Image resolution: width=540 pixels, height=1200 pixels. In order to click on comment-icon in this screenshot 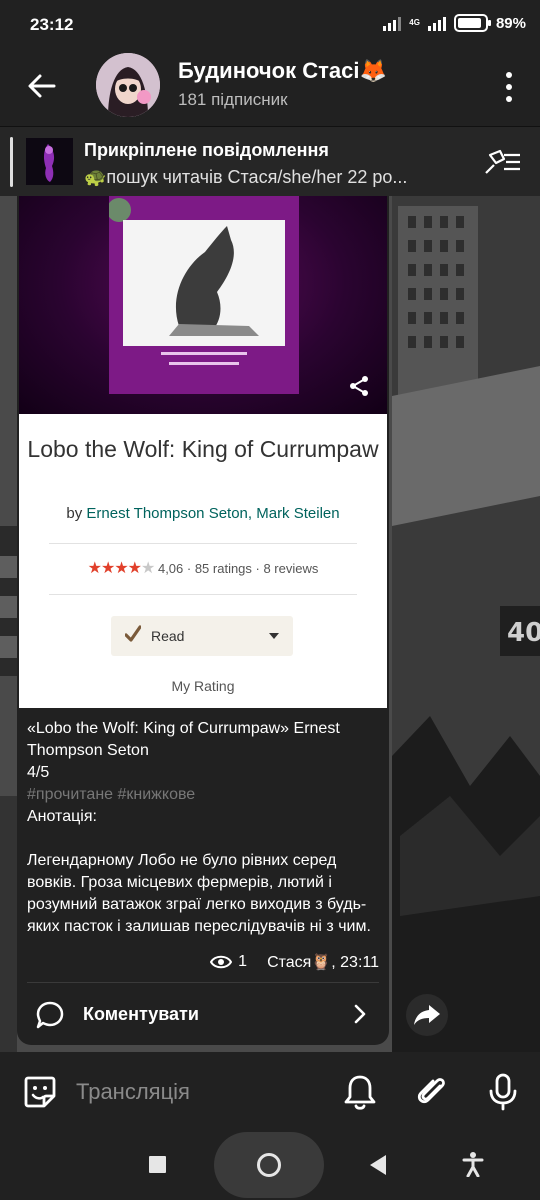, I will do `click(50, 1015)`.